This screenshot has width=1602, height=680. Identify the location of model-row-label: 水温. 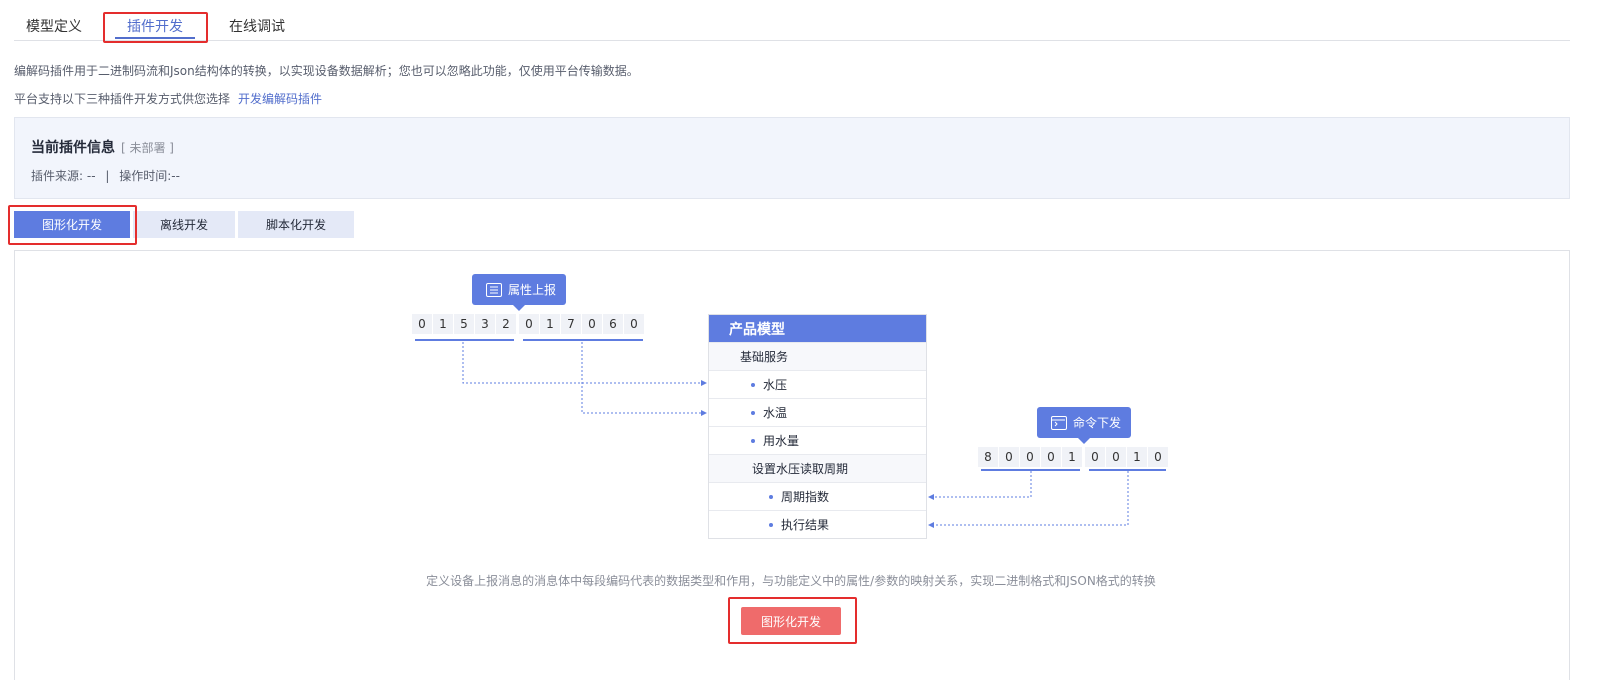
(775, 413).